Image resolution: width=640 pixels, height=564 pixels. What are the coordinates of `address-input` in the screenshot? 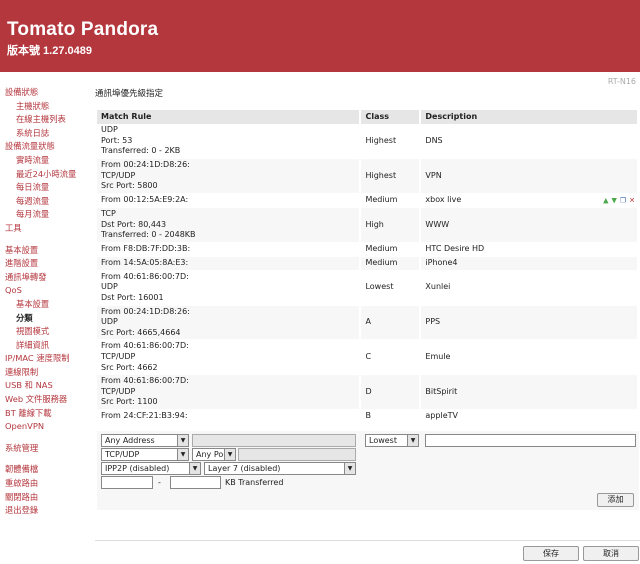 It's located at (274, 440).